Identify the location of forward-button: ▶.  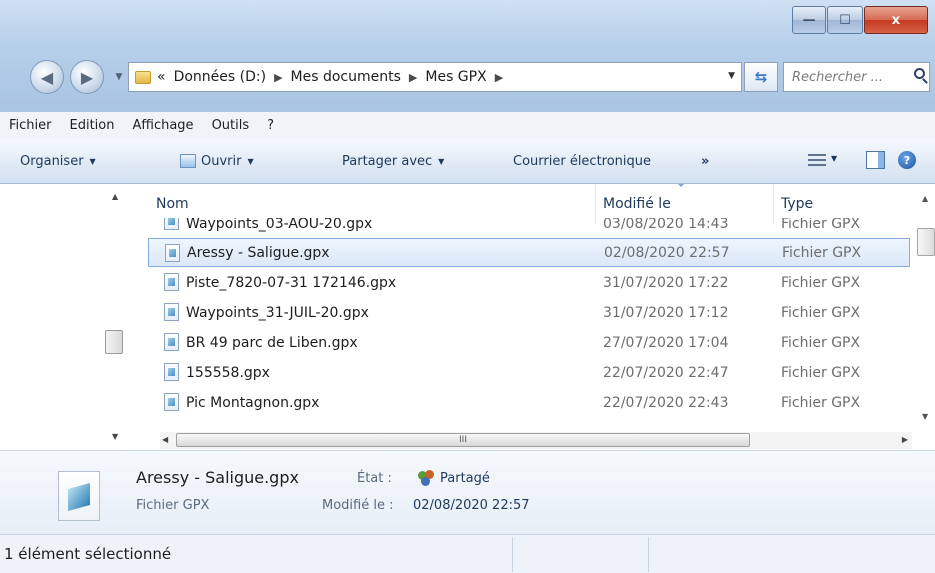
(87, 77).